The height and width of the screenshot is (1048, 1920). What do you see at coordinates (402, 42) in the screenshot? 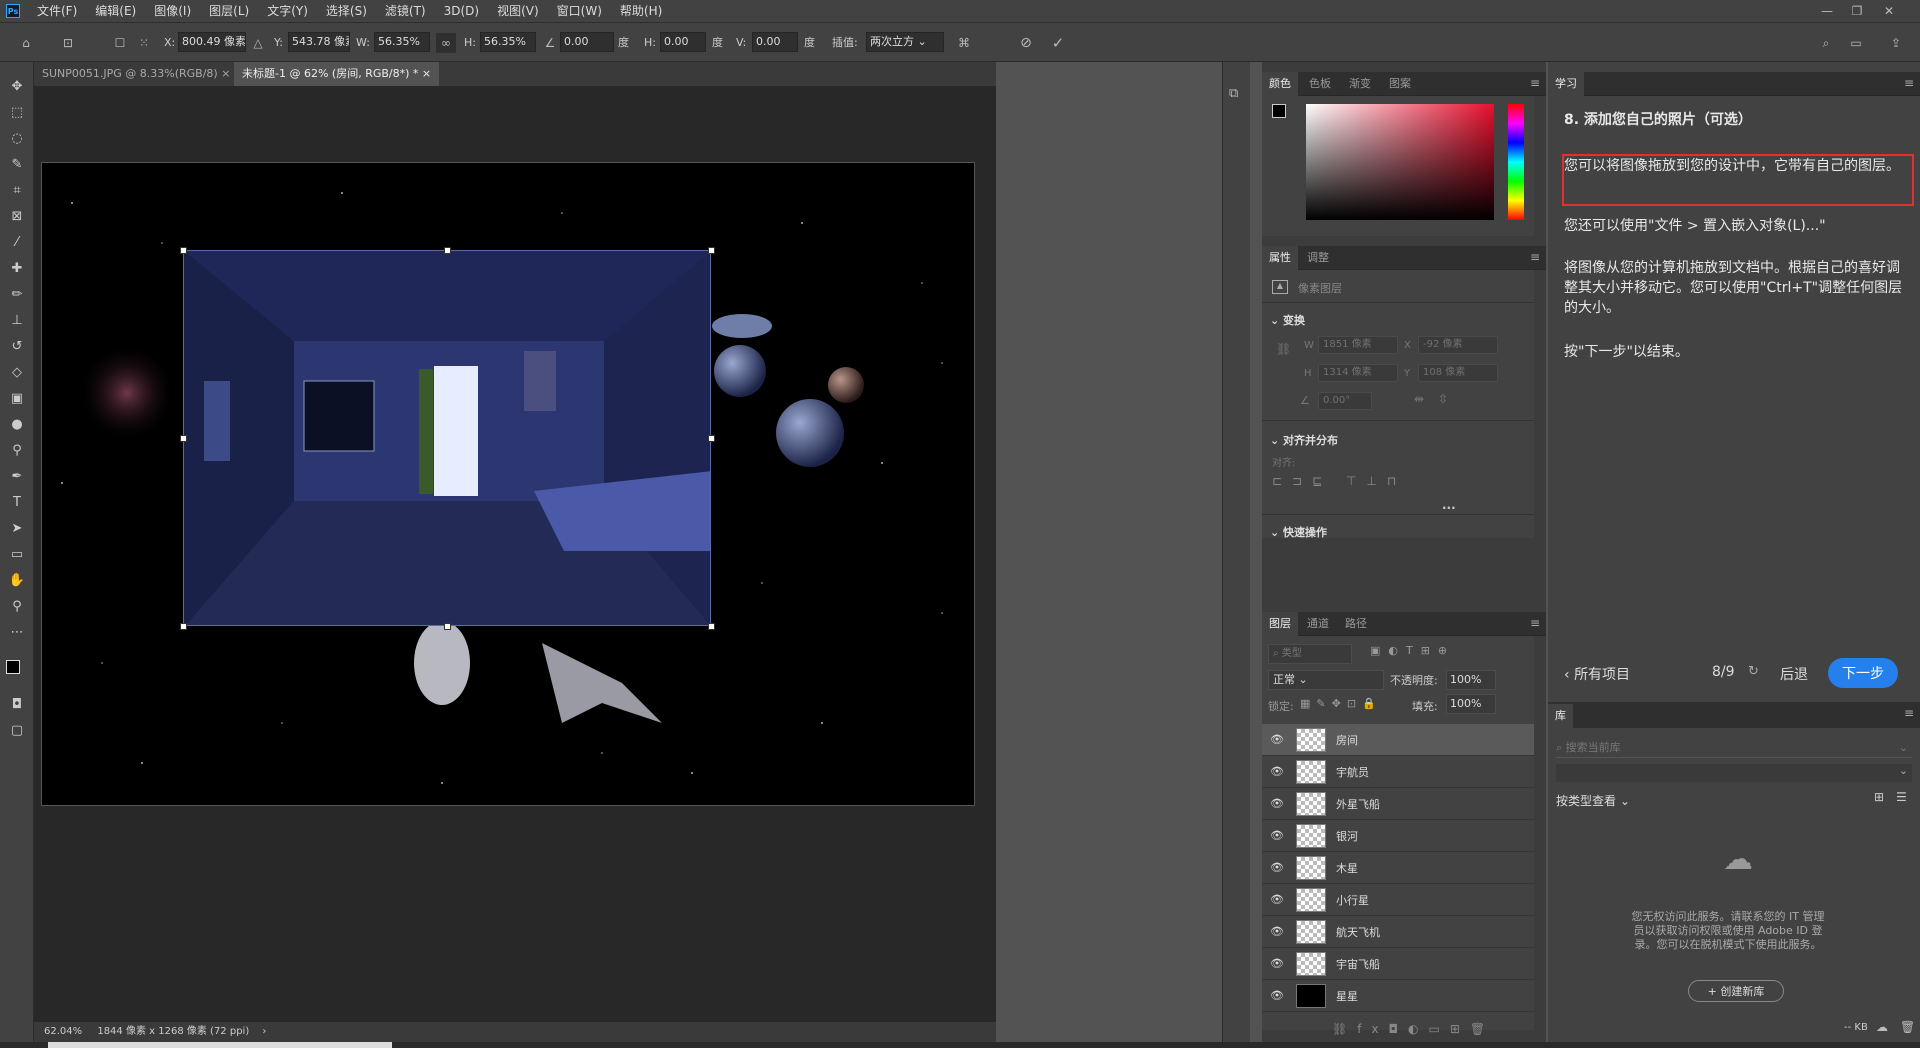
I see `width-field: 56.35%` at bounding box center [402, 42].